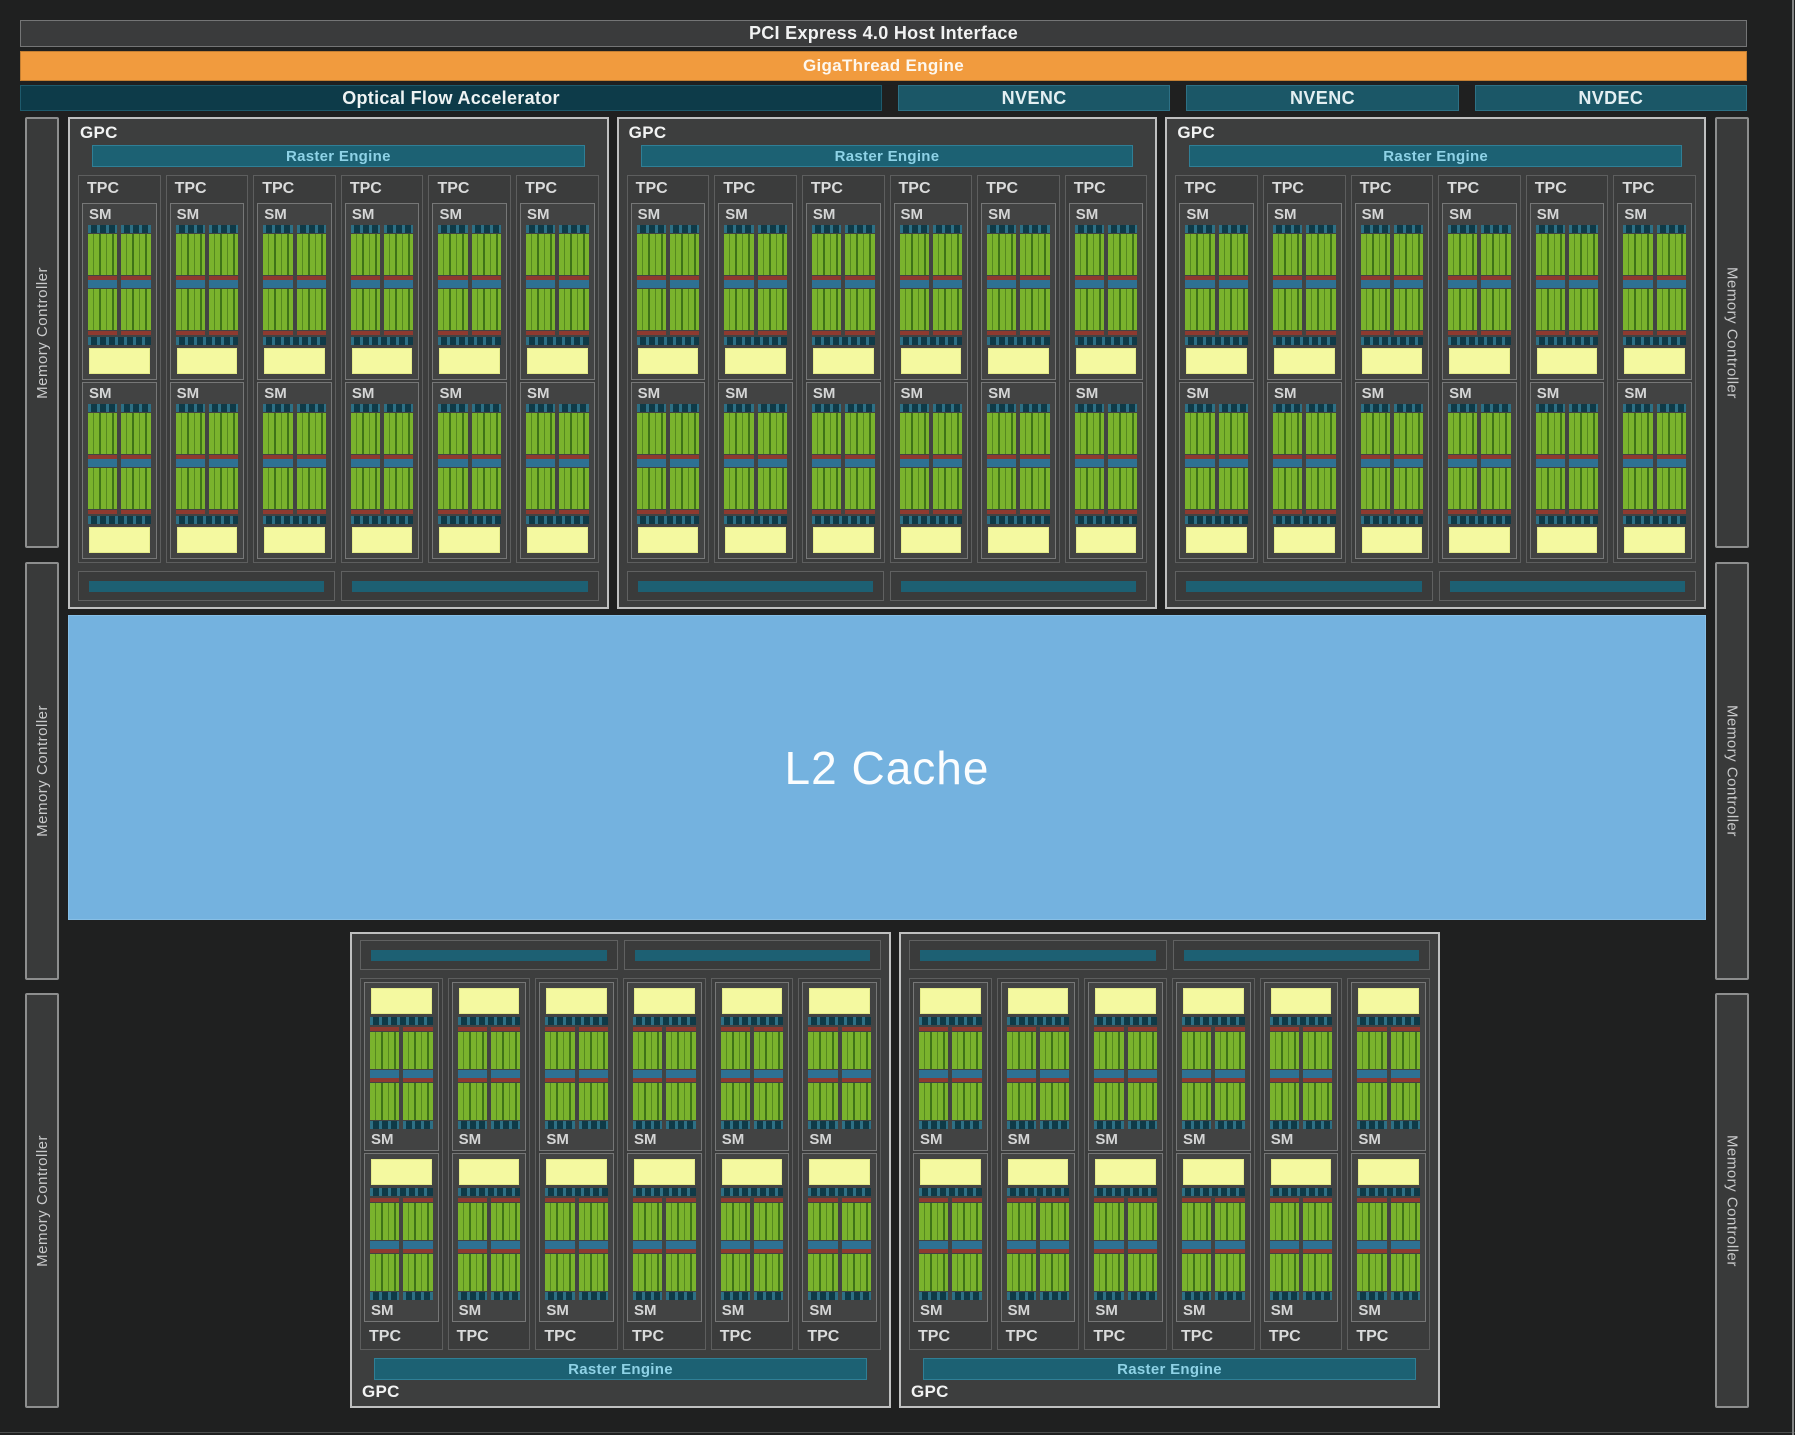 The height and width of the screenshot is (1435, 1795). What do you see at coordinates (1732, 771) in the screenshot?
I see `memory-controller-label: Memory Controller` at bounding box center [1732, 771].